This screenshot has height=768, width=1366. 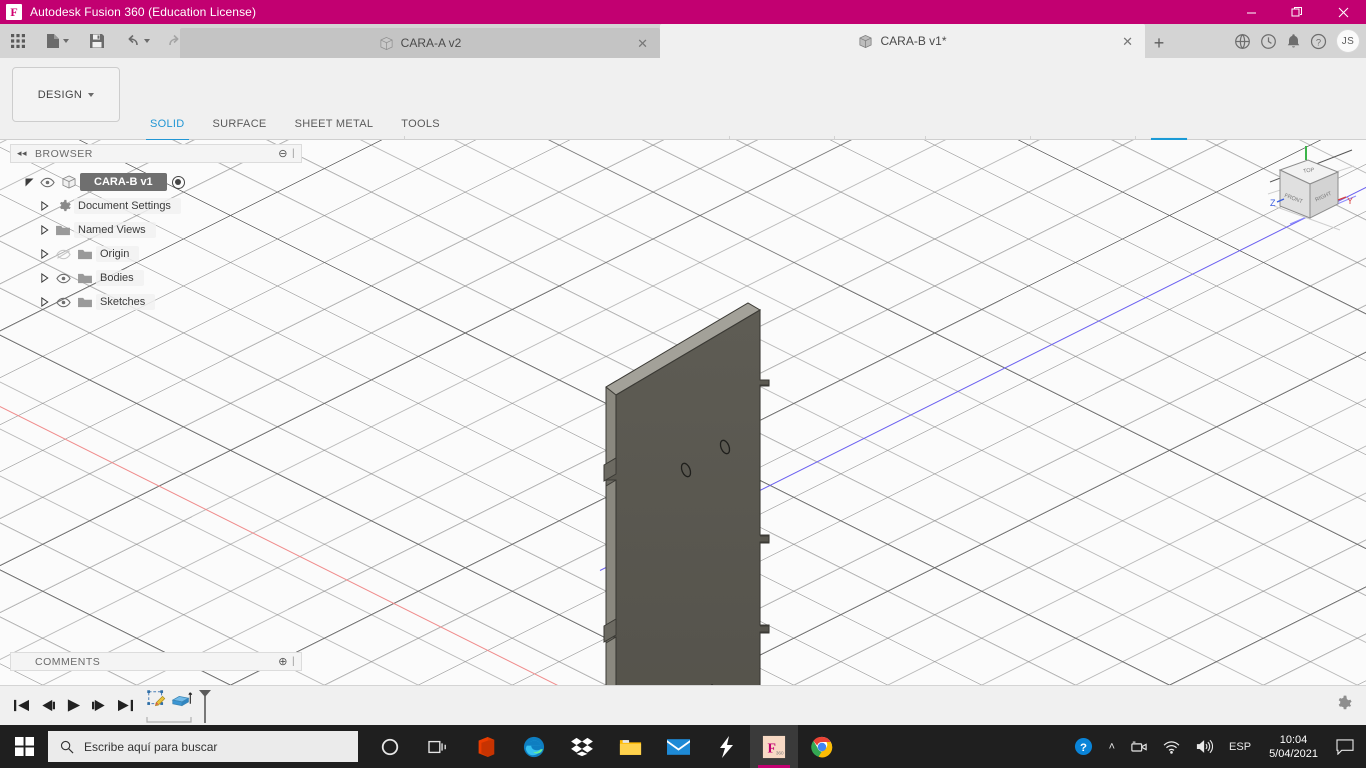 What do you see at coordinates (156, 182) in the screenshot?
I see `browser-root-row: CARA-B v1` at bounding box center [156, 182].